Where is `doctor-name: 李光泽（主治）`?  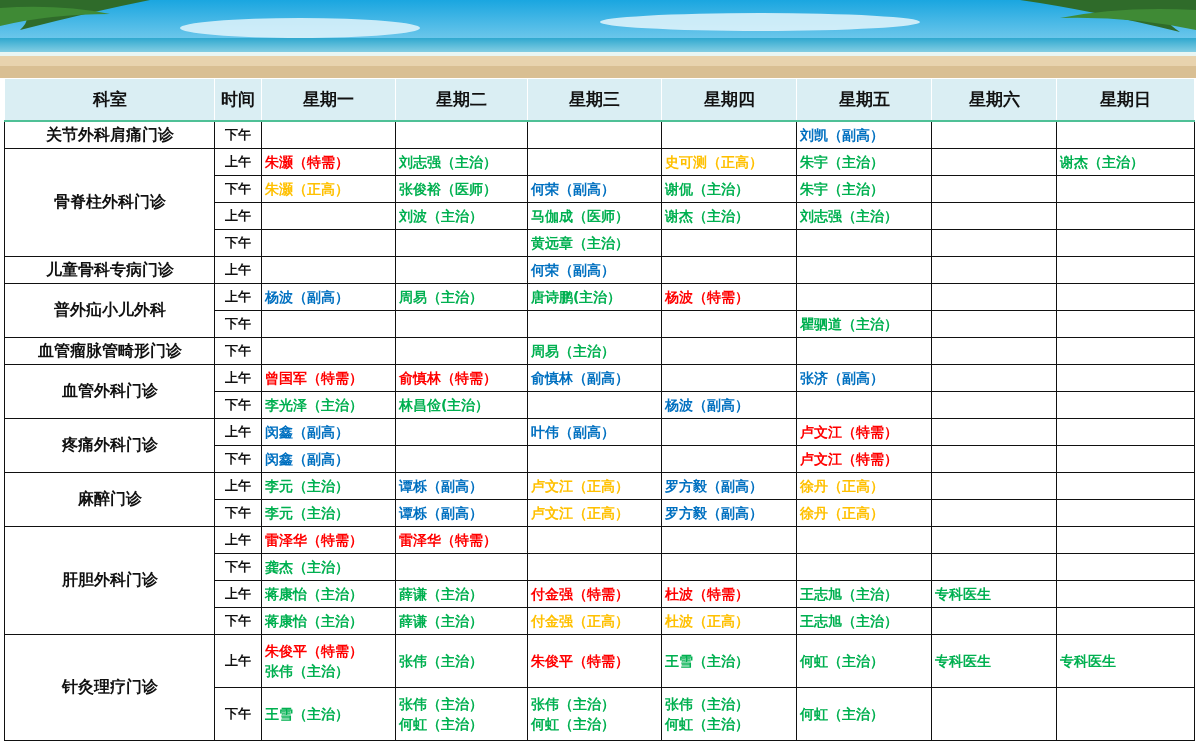 doctor-name: 李光泽（主治） is located at coordinates (314, 405).